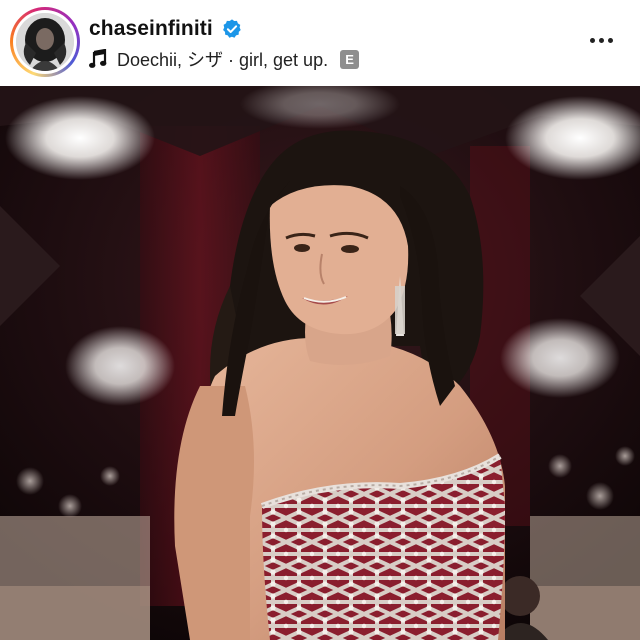  I want to click on avatar, so click(45, 42).